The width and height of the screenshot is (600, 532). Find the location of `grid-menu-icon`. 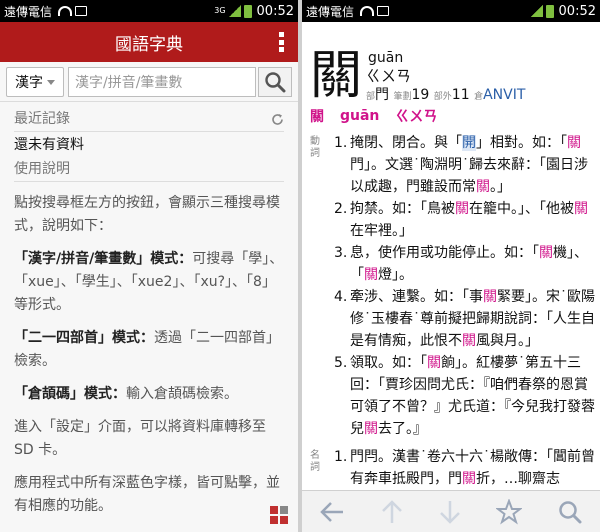

grid-menu-icon is located at coordinates (279, 515).